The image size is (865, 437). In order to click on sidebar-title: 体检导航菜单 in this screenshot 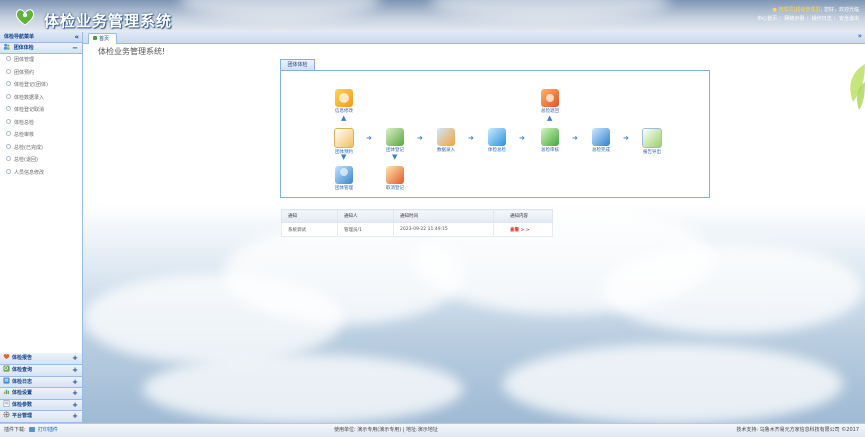, I will do `click(19, 37)`.